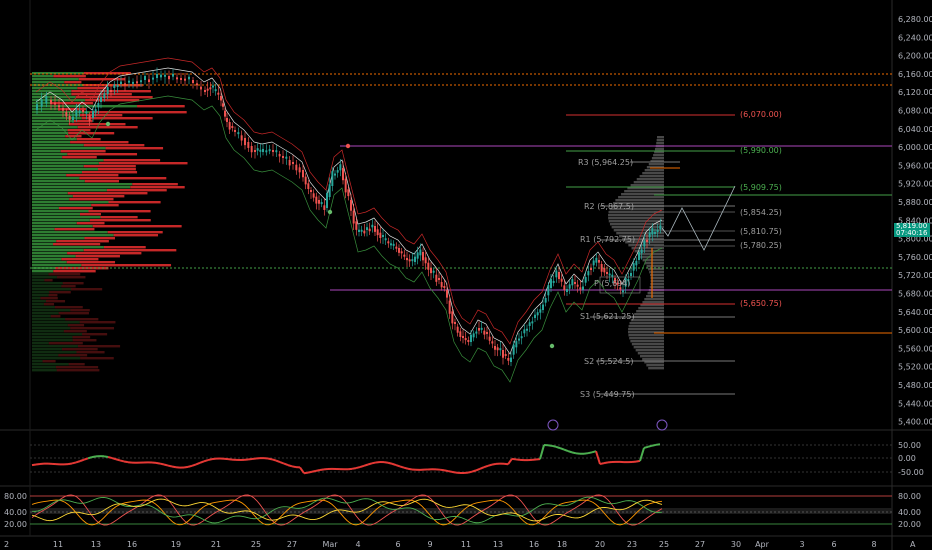 This screenshot has width=932, height=550. I want to click on event-markers, so click(607, 425).